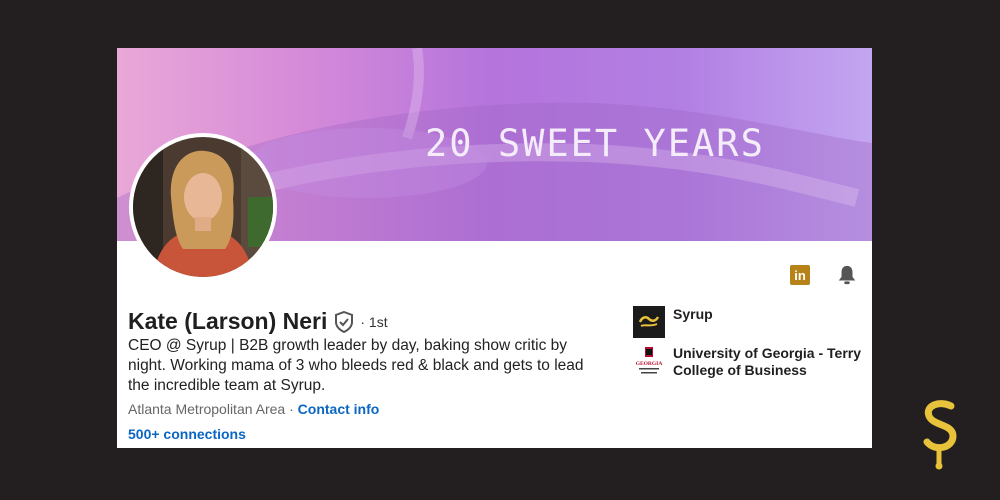 This screenshot has height=500, width=1000. What do you see at coordinates (211, 409) in the screenshot?
I see `profile-location: Atlanta Metropolitan Area ·` at bounding box center [211, 409].